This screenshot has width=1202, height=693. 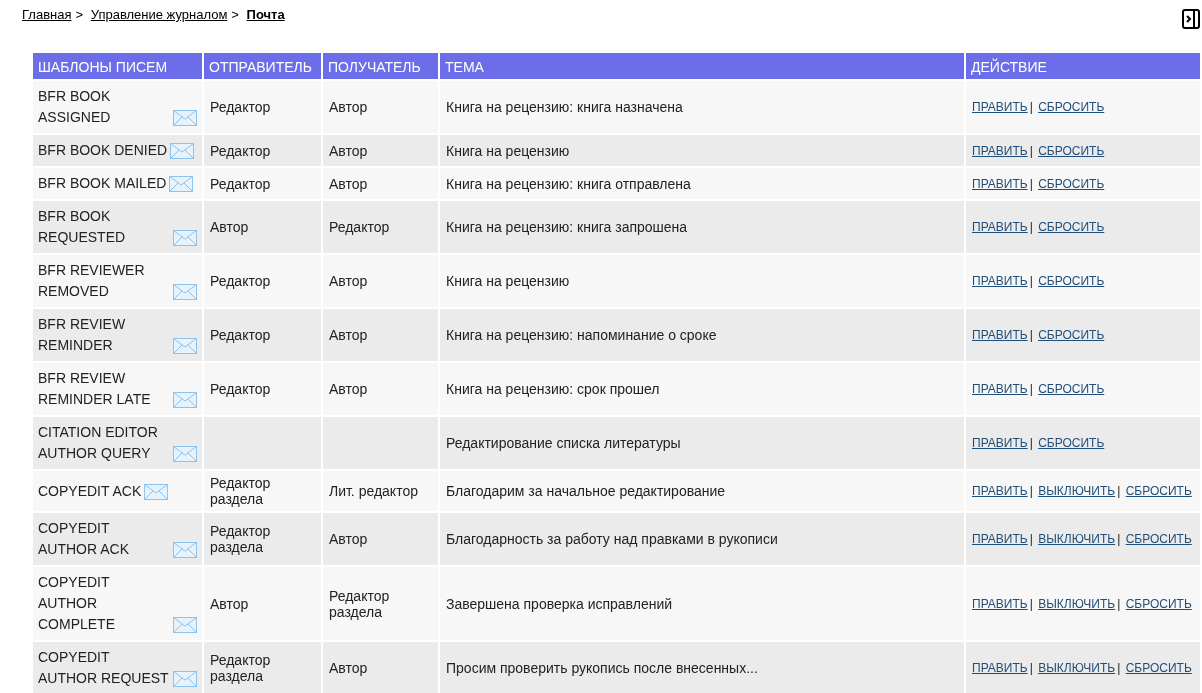 What do you see at coordinates (586, 491) in the screenshot?
I see `table-cell: Благодарим за начальное редактирование` at bounding box center [586, 491].